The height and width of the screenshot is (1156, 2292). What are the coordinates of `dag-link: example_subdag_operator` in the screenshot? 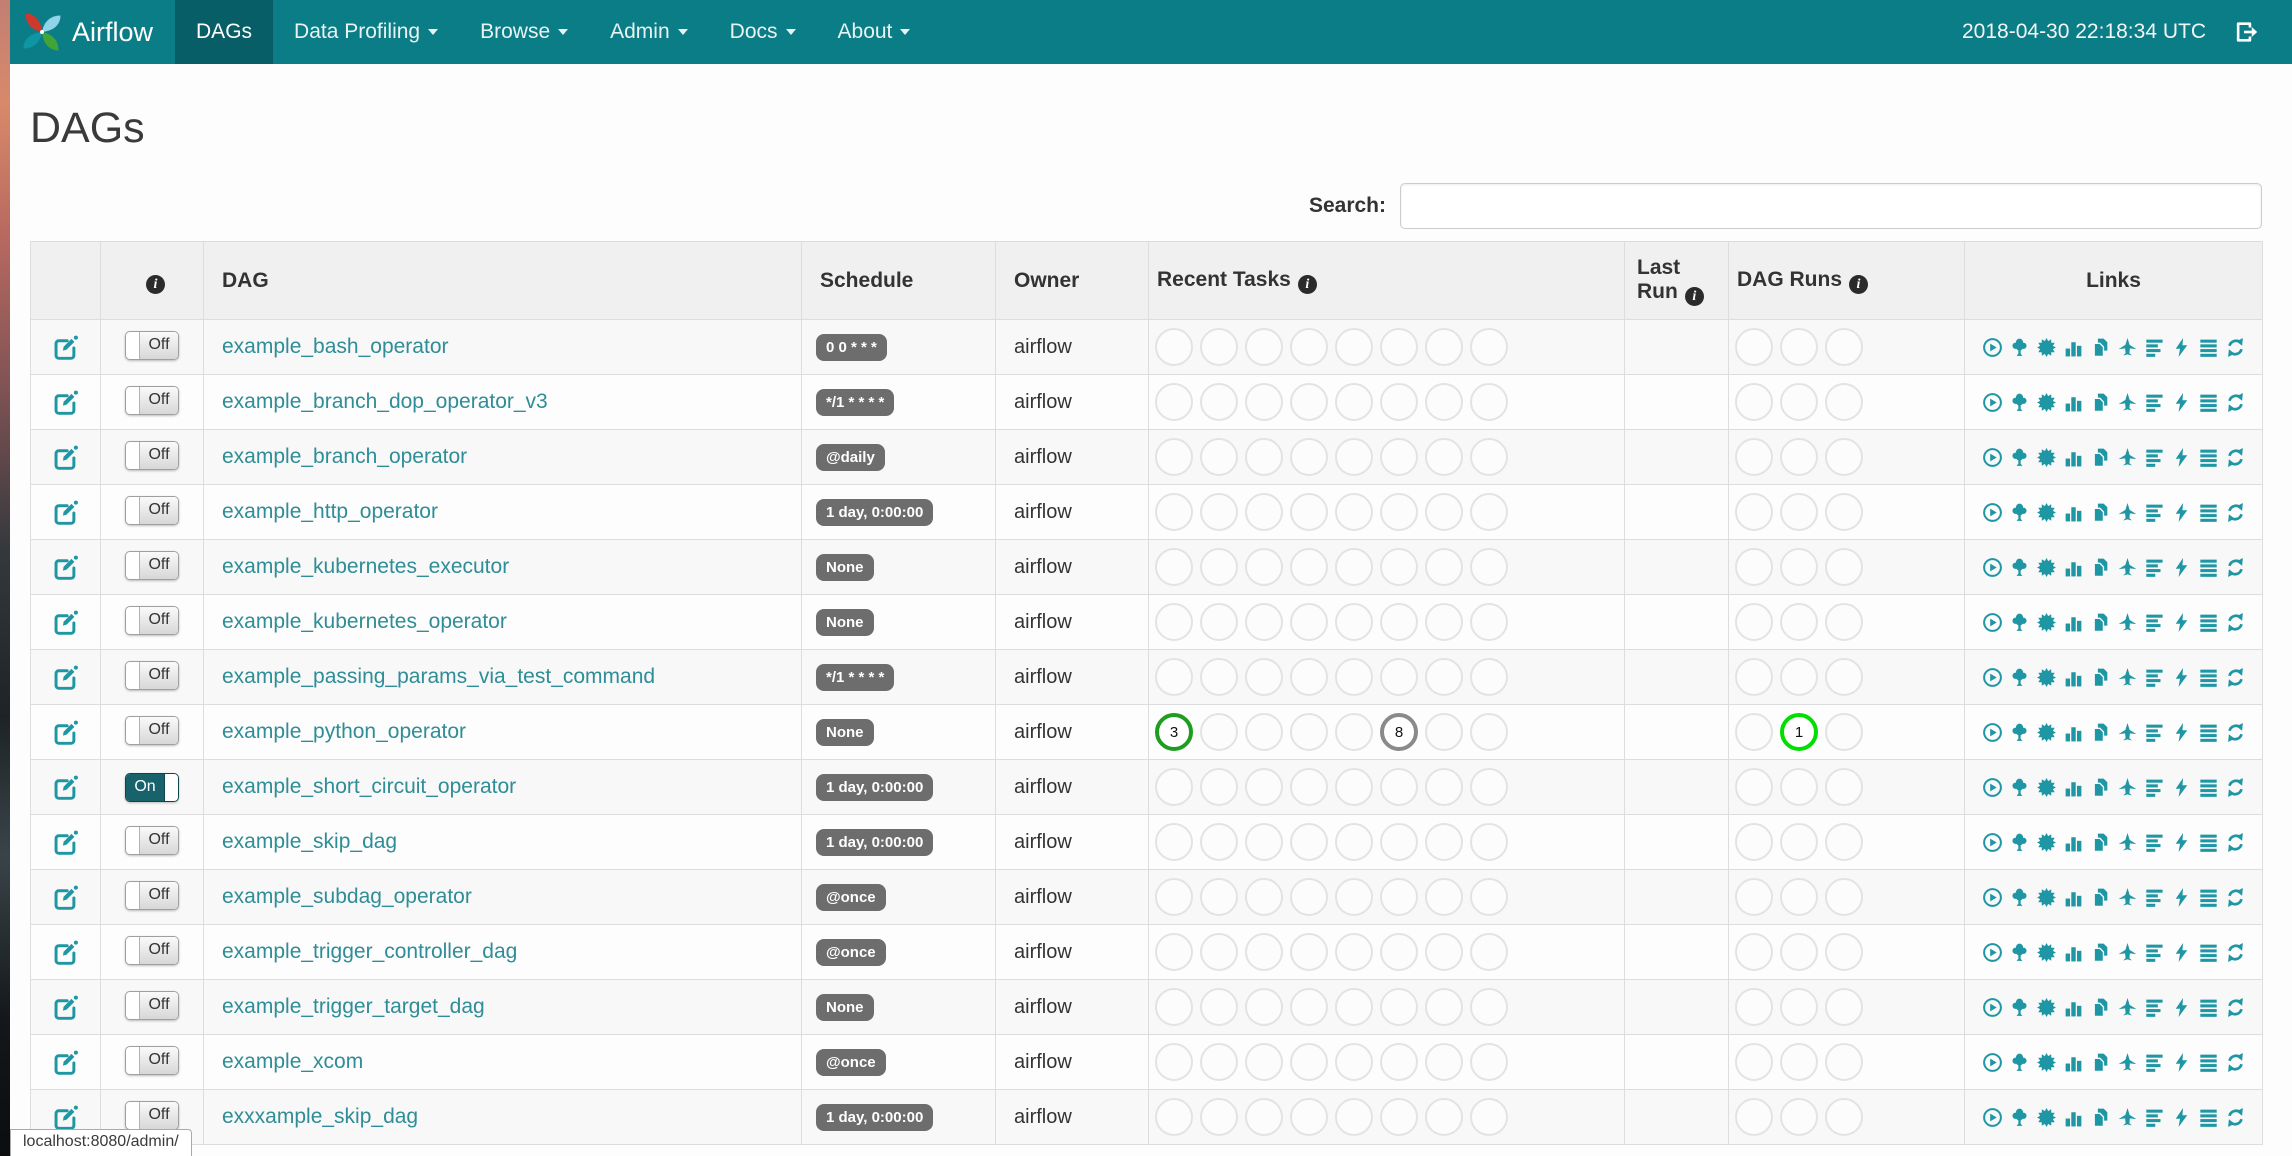 It's located at (347, 896).